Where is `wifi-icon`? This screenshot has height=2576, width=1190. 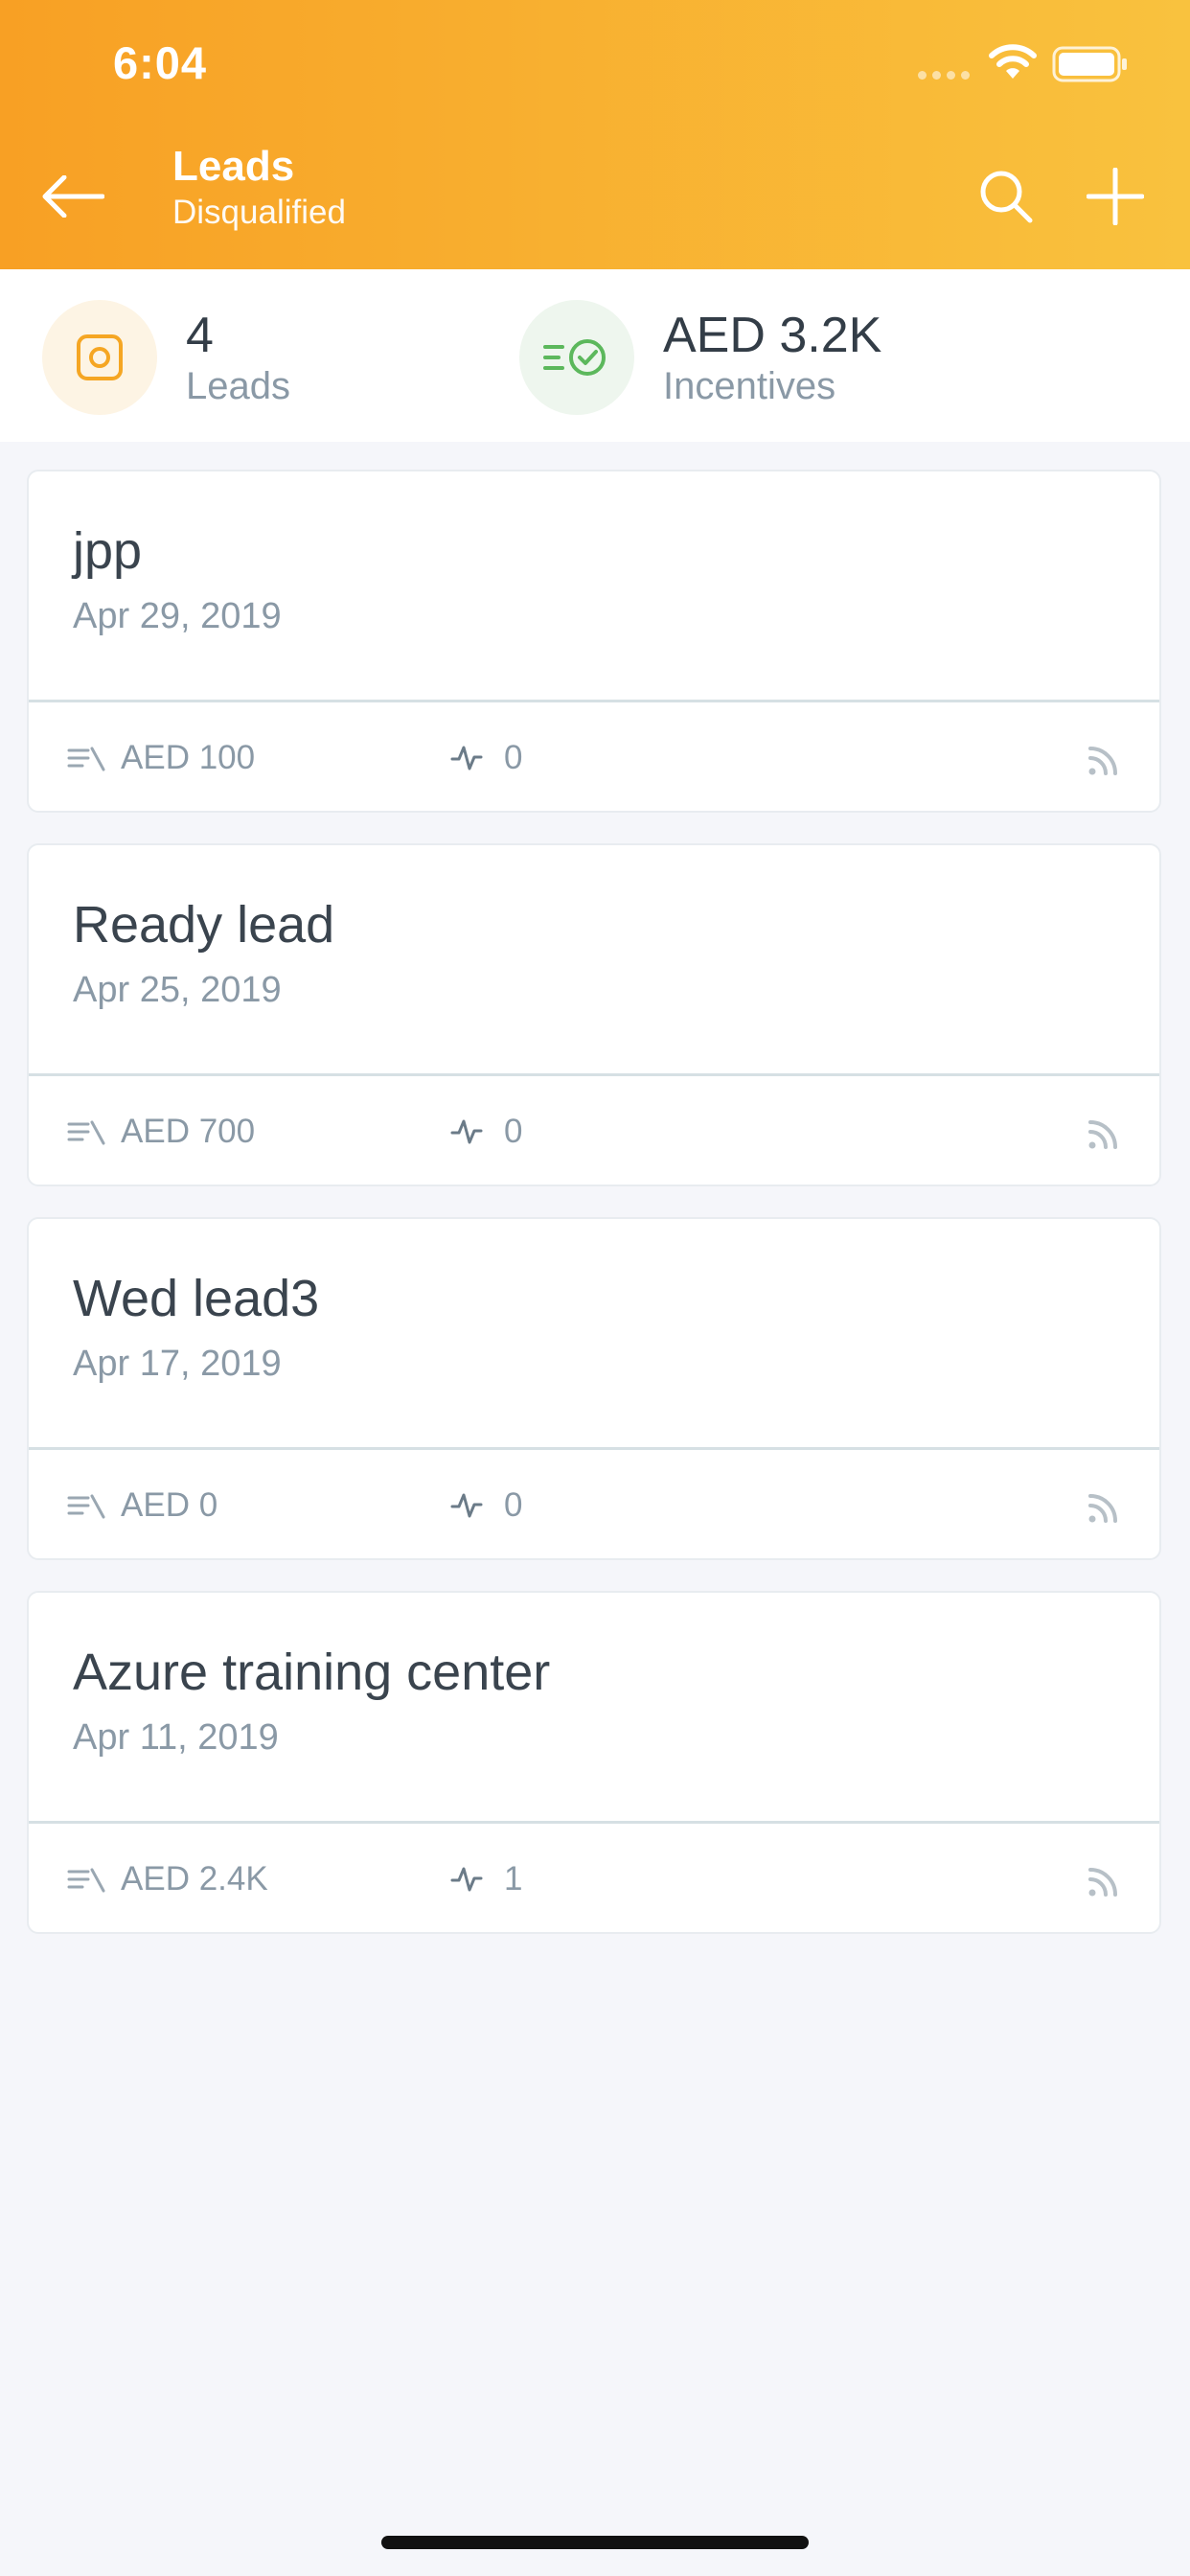
wifi-icon is located at coordinates (1013, 62).